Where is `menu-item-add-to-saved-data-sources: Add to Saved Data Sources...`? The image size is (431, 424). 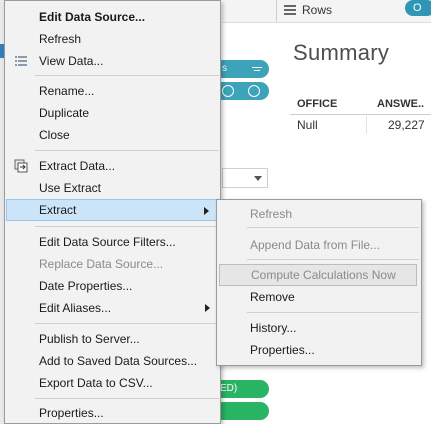 menu-item-add-to-saved-data-sources: Add to Saved Data Sources... is located at coordinates (113, 361).